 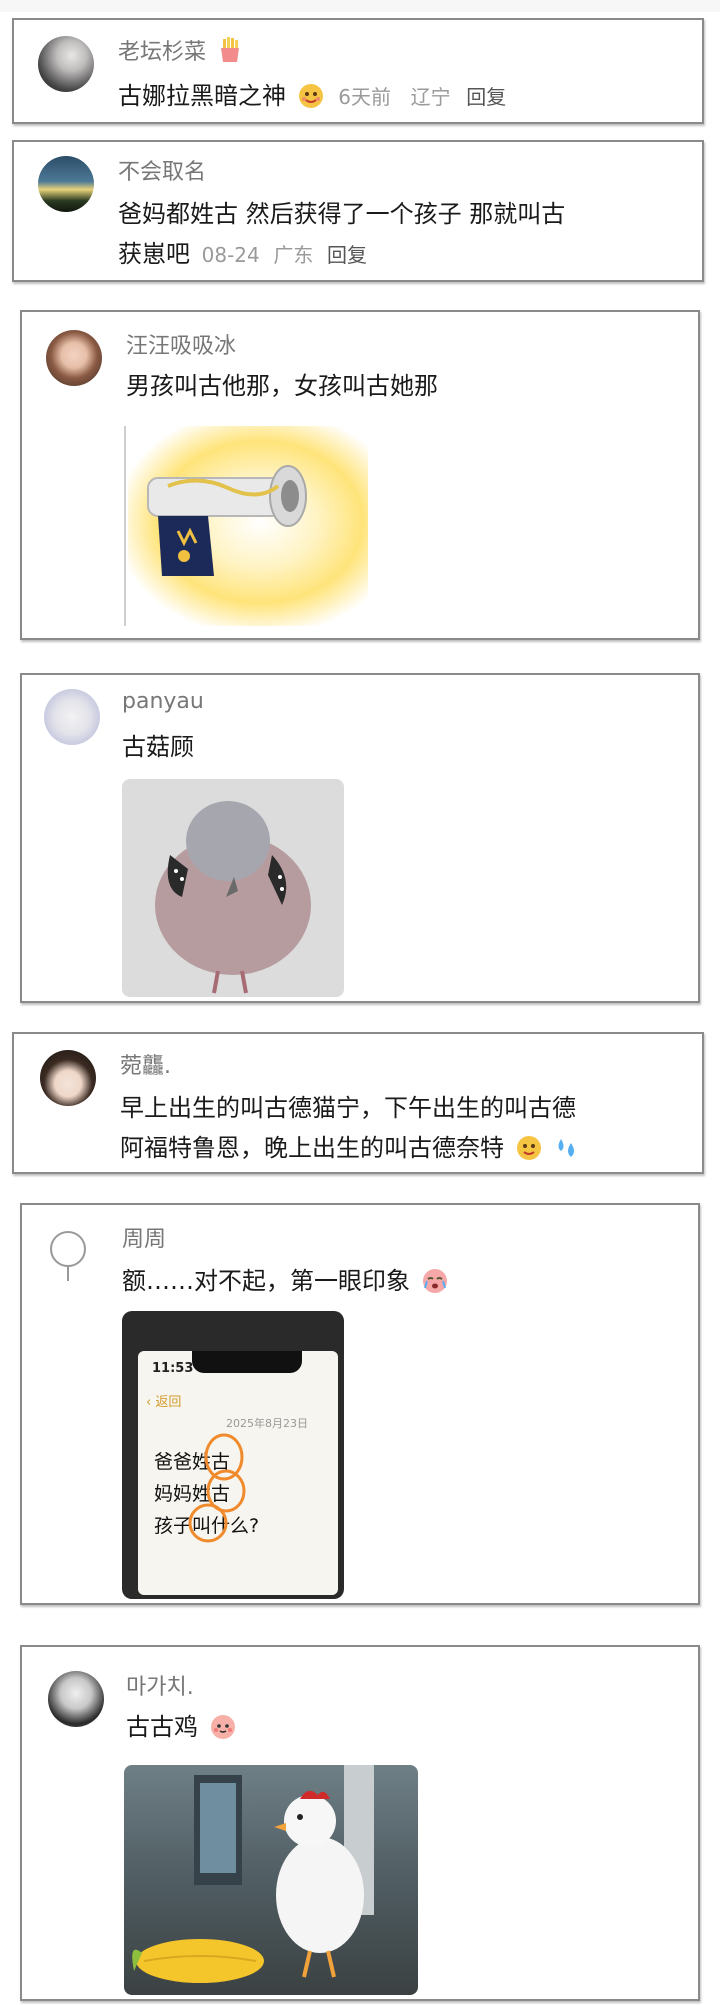 What do you see at coordinates (247, 1362) in the screenshot?
I see `phone-notch` at bounding box center [247, 1362].